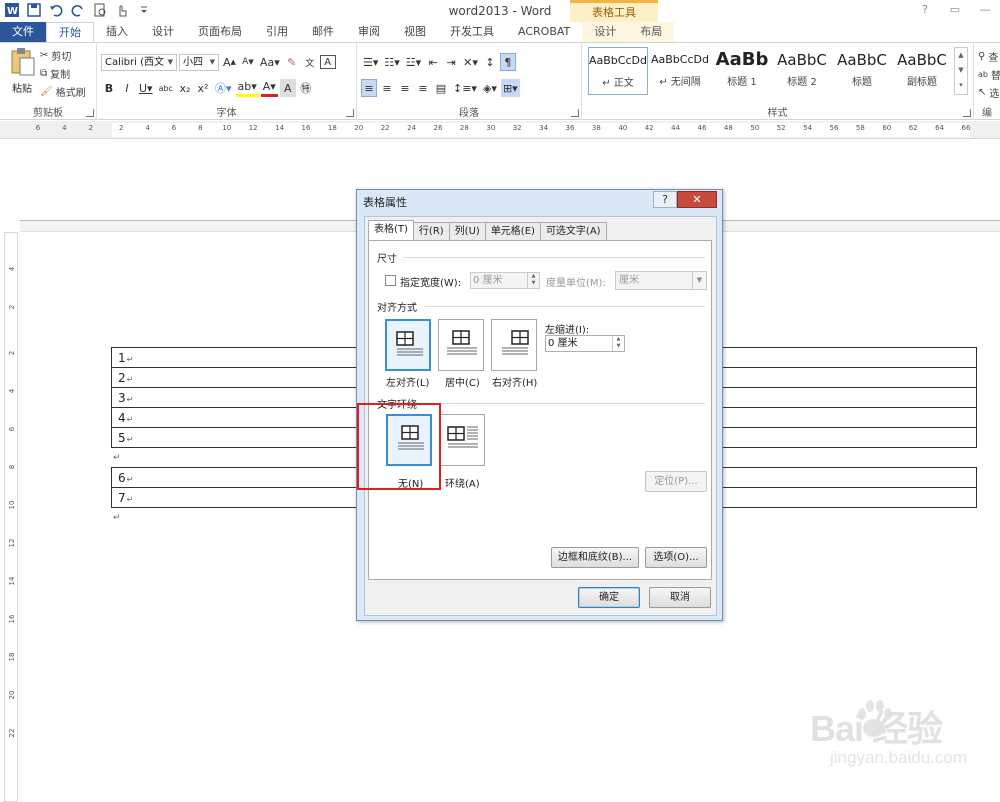  What do you see at coordinates (922, 71) in the screenshot?
I see `style-subtitle: AaBbC 副标题` at bounding box center [922, 71].